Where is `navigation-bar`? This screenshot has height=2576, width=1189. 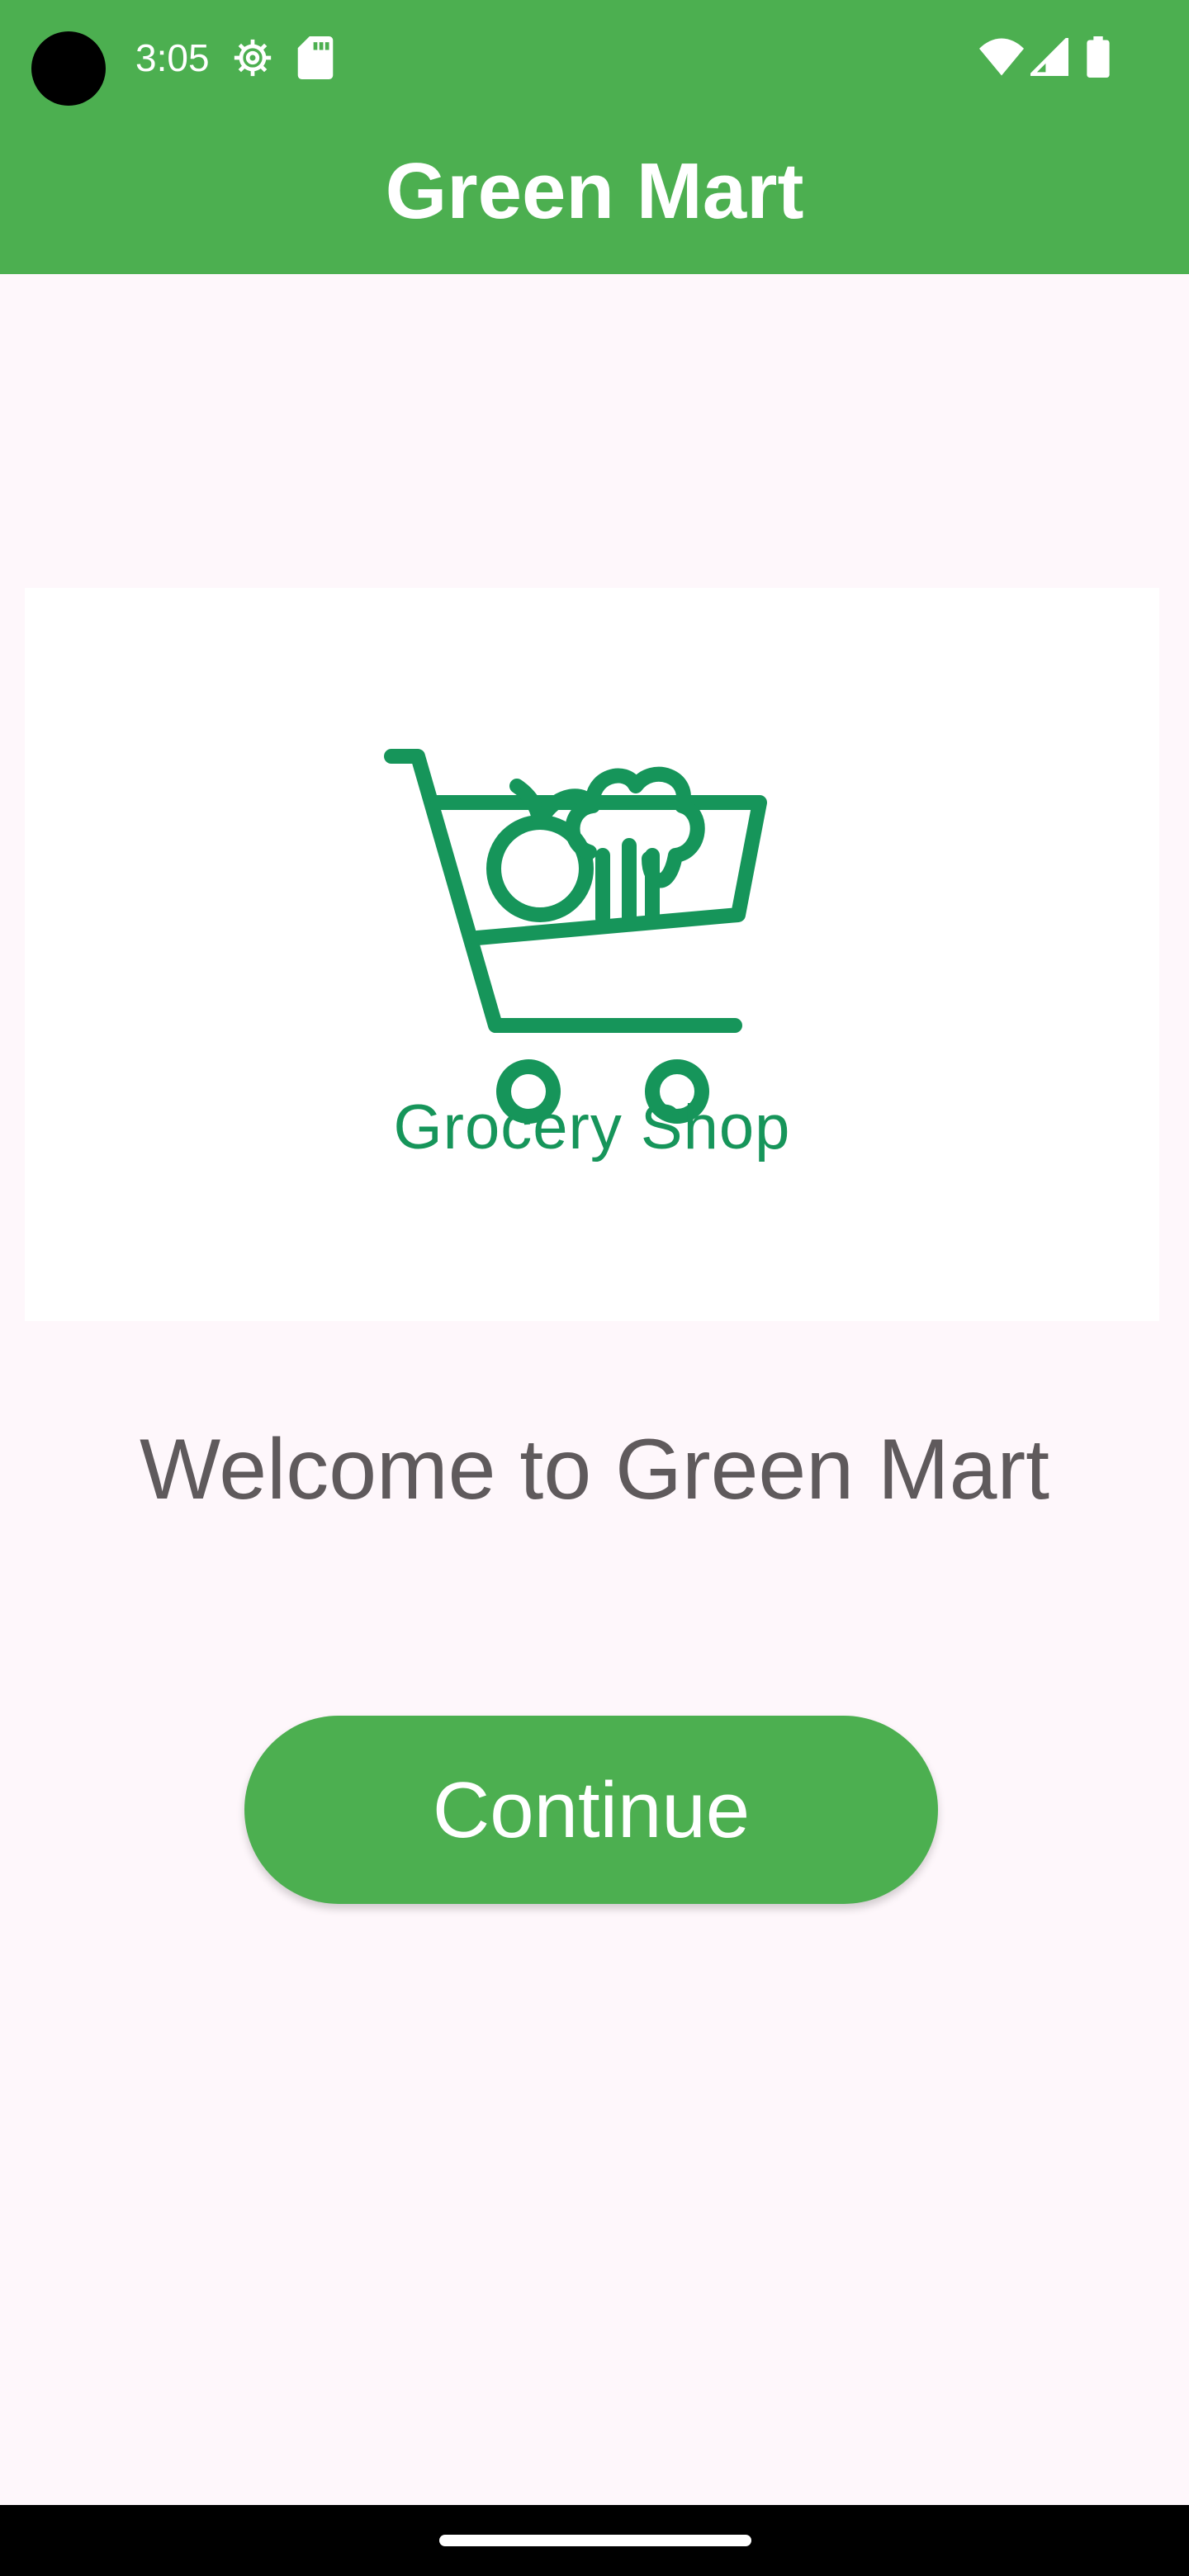
navigation-bar is located at coordinates (594, 2540).